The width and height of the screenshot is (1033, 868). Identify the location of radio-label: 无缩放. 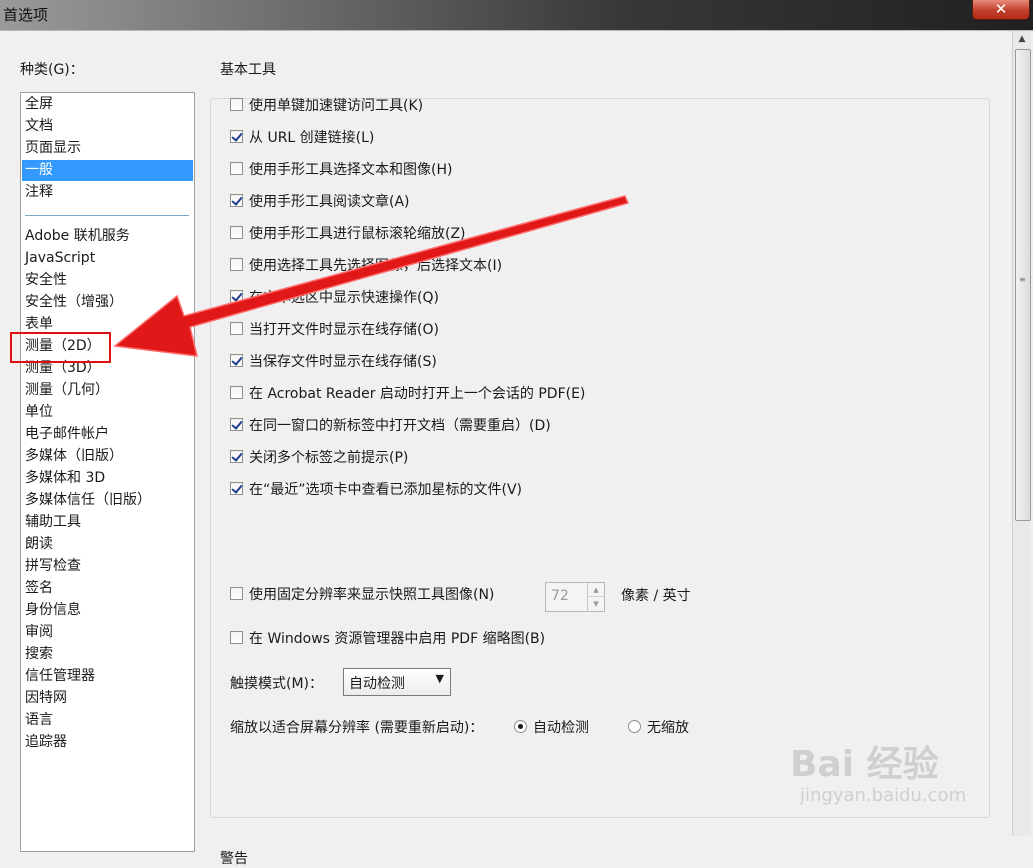
(668, 728).